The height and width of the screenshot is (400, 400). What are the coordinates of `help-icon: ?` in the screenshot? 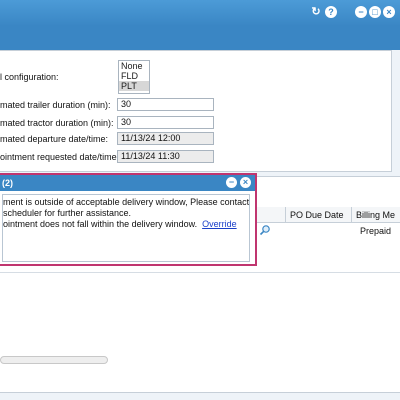 It's located at (331, 12).